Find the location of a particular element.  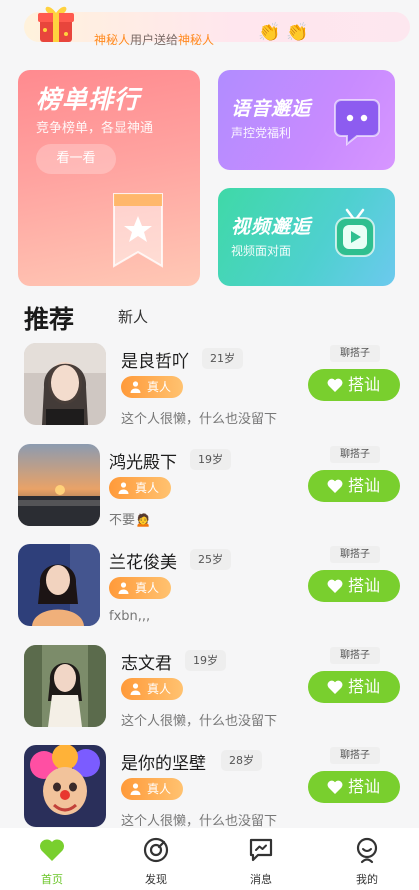

nav-messages-label: 消息 is located at coordinates (261, 879).